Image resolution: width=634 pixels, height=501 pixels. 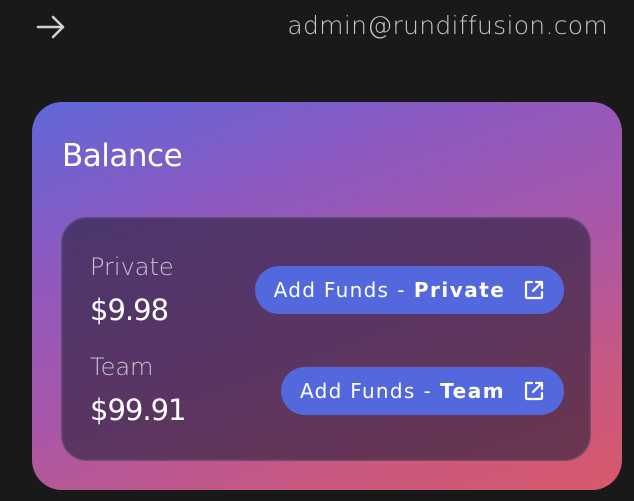 What do you see at coordinates (122, 156) in the screenshot?
I see `balance-title: Balance` at bounding box center [122, 156].